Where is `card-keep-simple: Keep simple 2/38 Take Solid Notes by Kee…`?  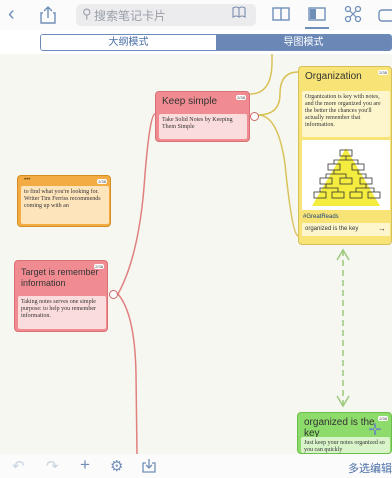
card-keep-simple: Keep simple 2/38 Take Solid Notes by Kee… is located at coordinates (202, 116).